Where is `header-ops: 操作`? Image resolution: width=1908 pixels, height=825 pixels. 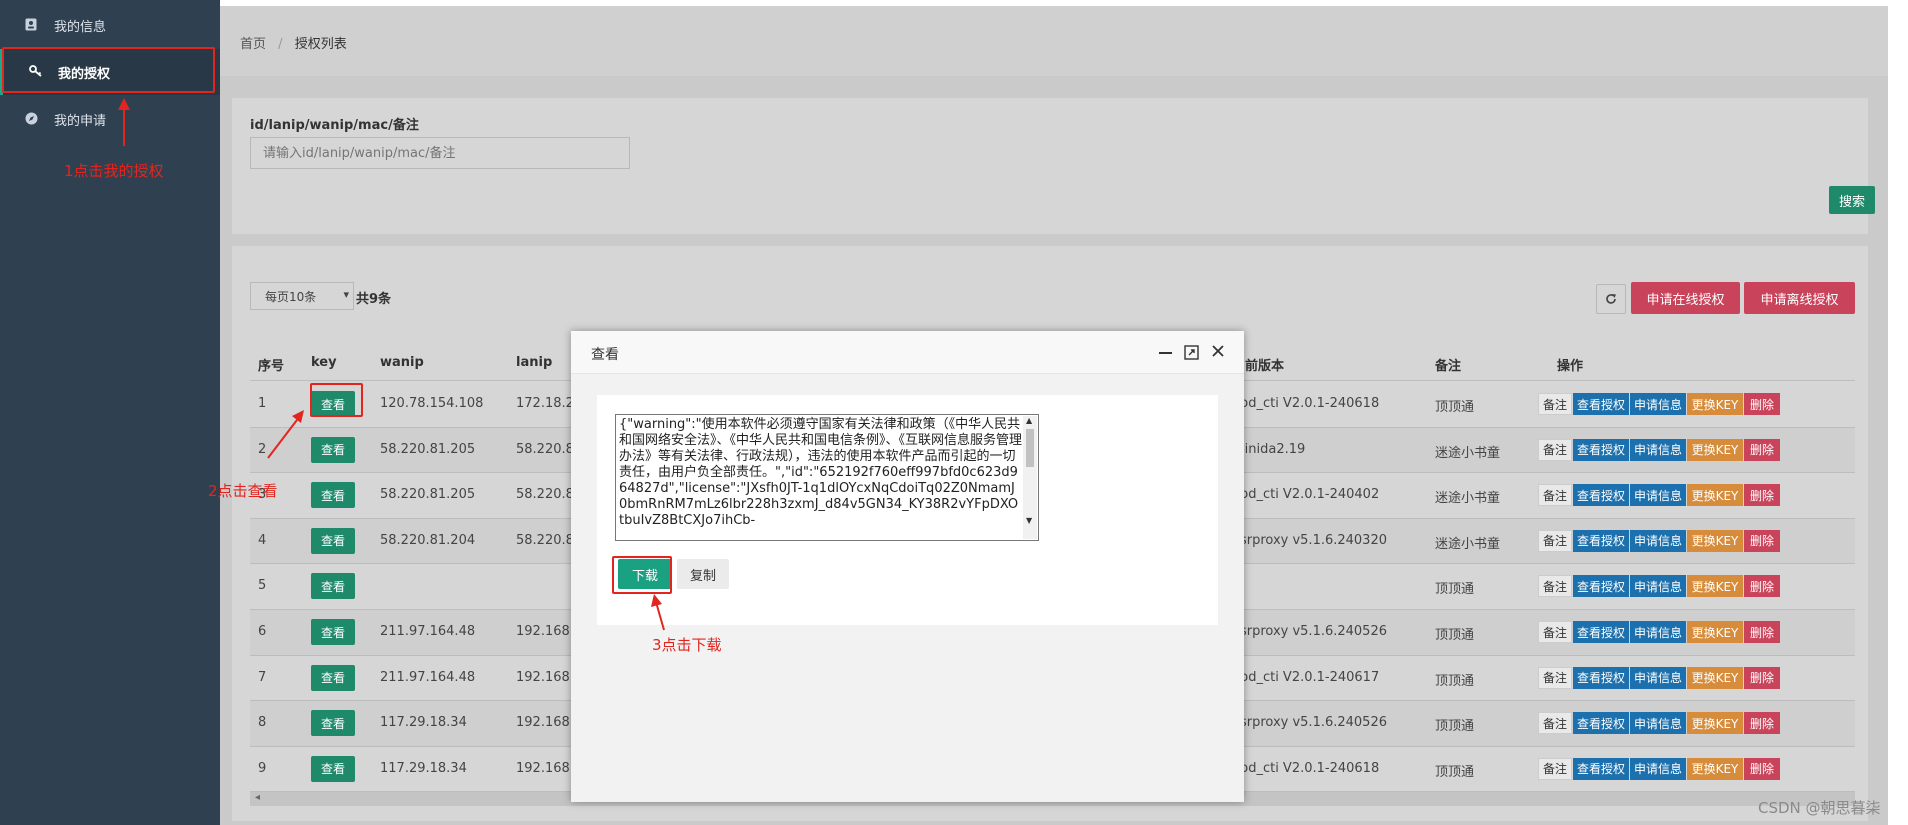 header-ops: 操作 is located at coordinates (1570, 366).